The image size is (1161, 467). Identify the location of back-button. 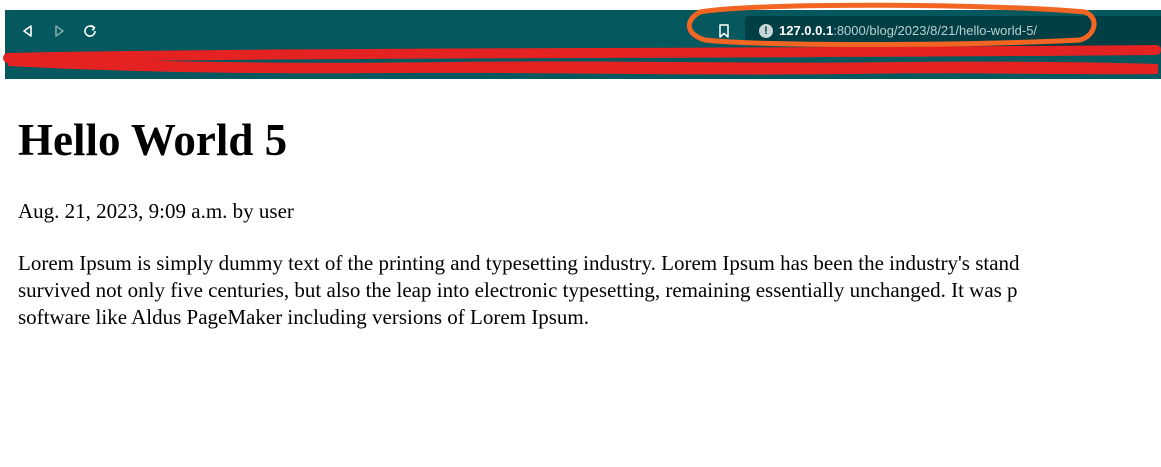
(28, 31).